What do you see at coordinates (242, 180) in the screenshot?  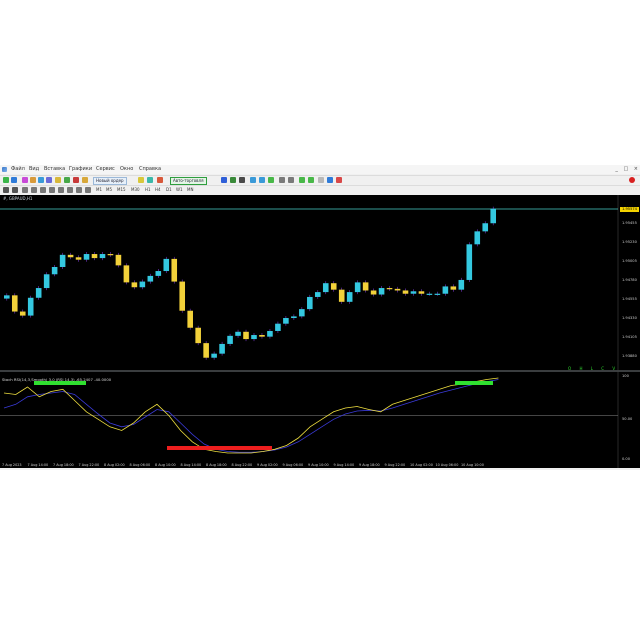 I see `line-chart-icon` at bounding box center [242, 180].